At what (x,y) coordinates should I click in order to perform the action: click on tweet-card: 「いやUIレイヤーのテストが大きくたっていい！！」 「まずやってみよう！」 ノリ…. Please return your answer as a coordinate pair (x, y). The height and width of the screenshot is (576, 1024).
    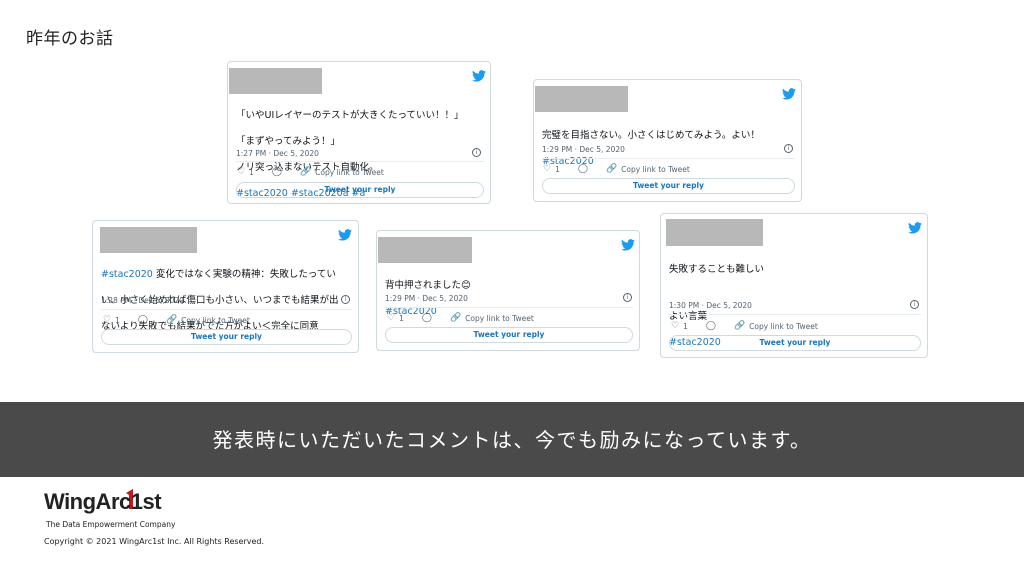
    Looking at the image, I should click on (359, 132).